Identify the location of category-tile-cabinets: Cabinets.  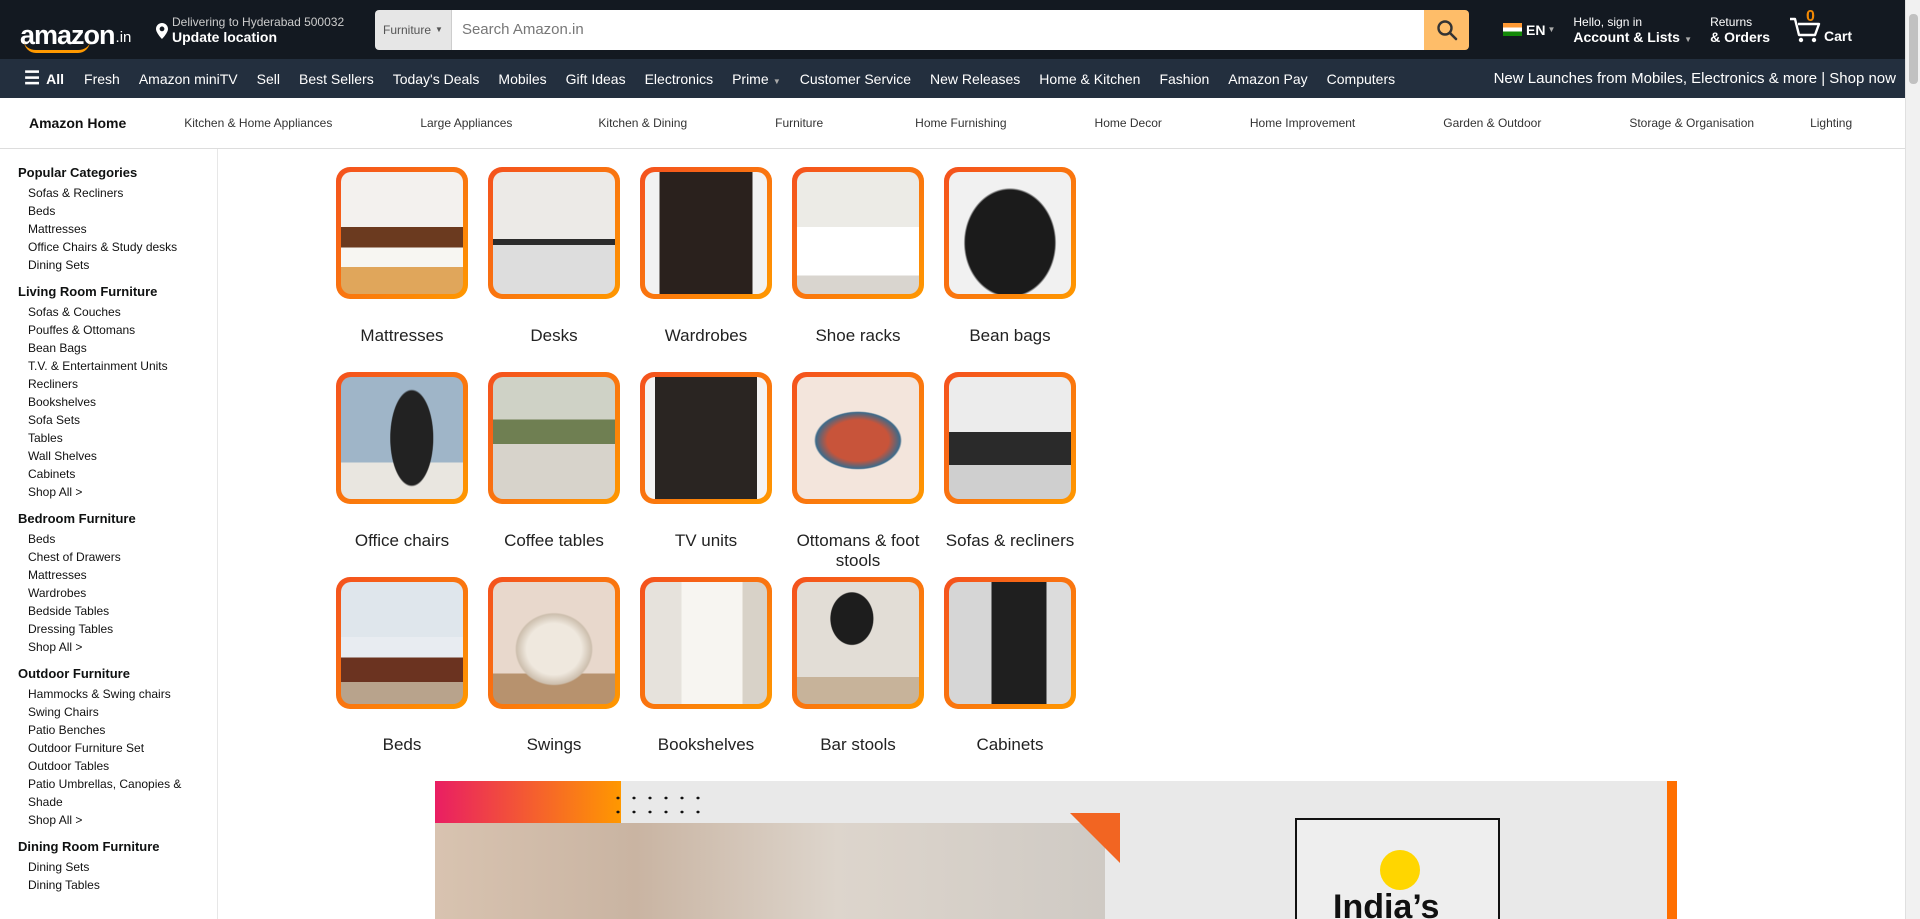
(1010, 676).